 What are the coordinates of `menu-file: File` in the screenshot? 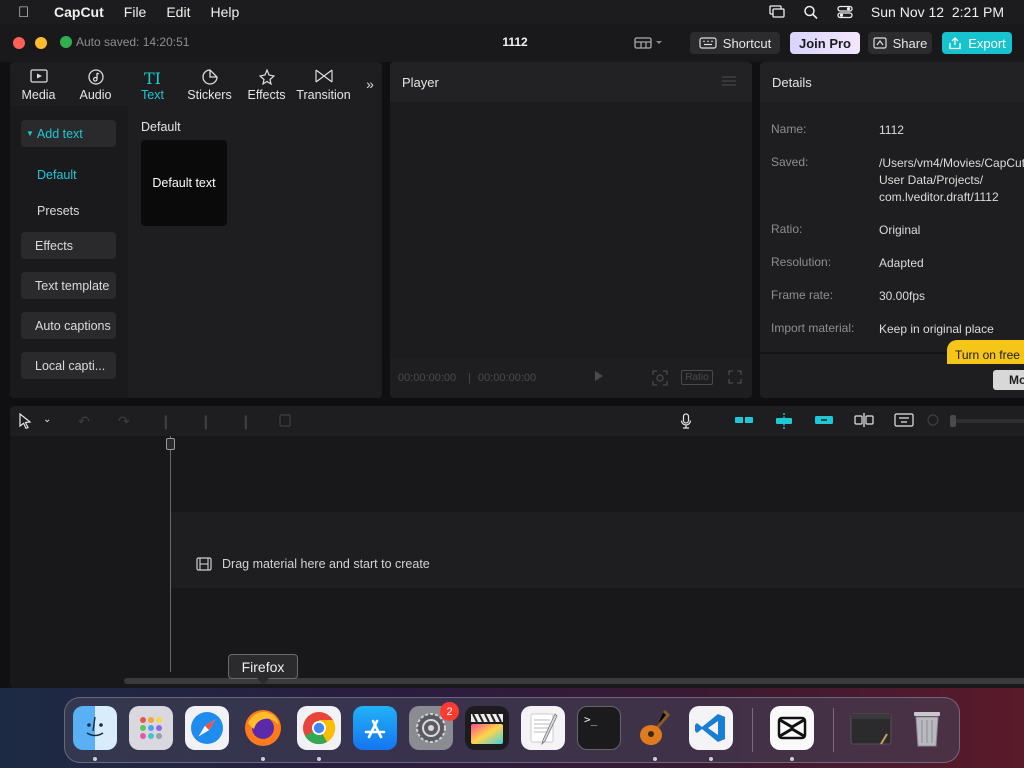 It's located at (135, 12).